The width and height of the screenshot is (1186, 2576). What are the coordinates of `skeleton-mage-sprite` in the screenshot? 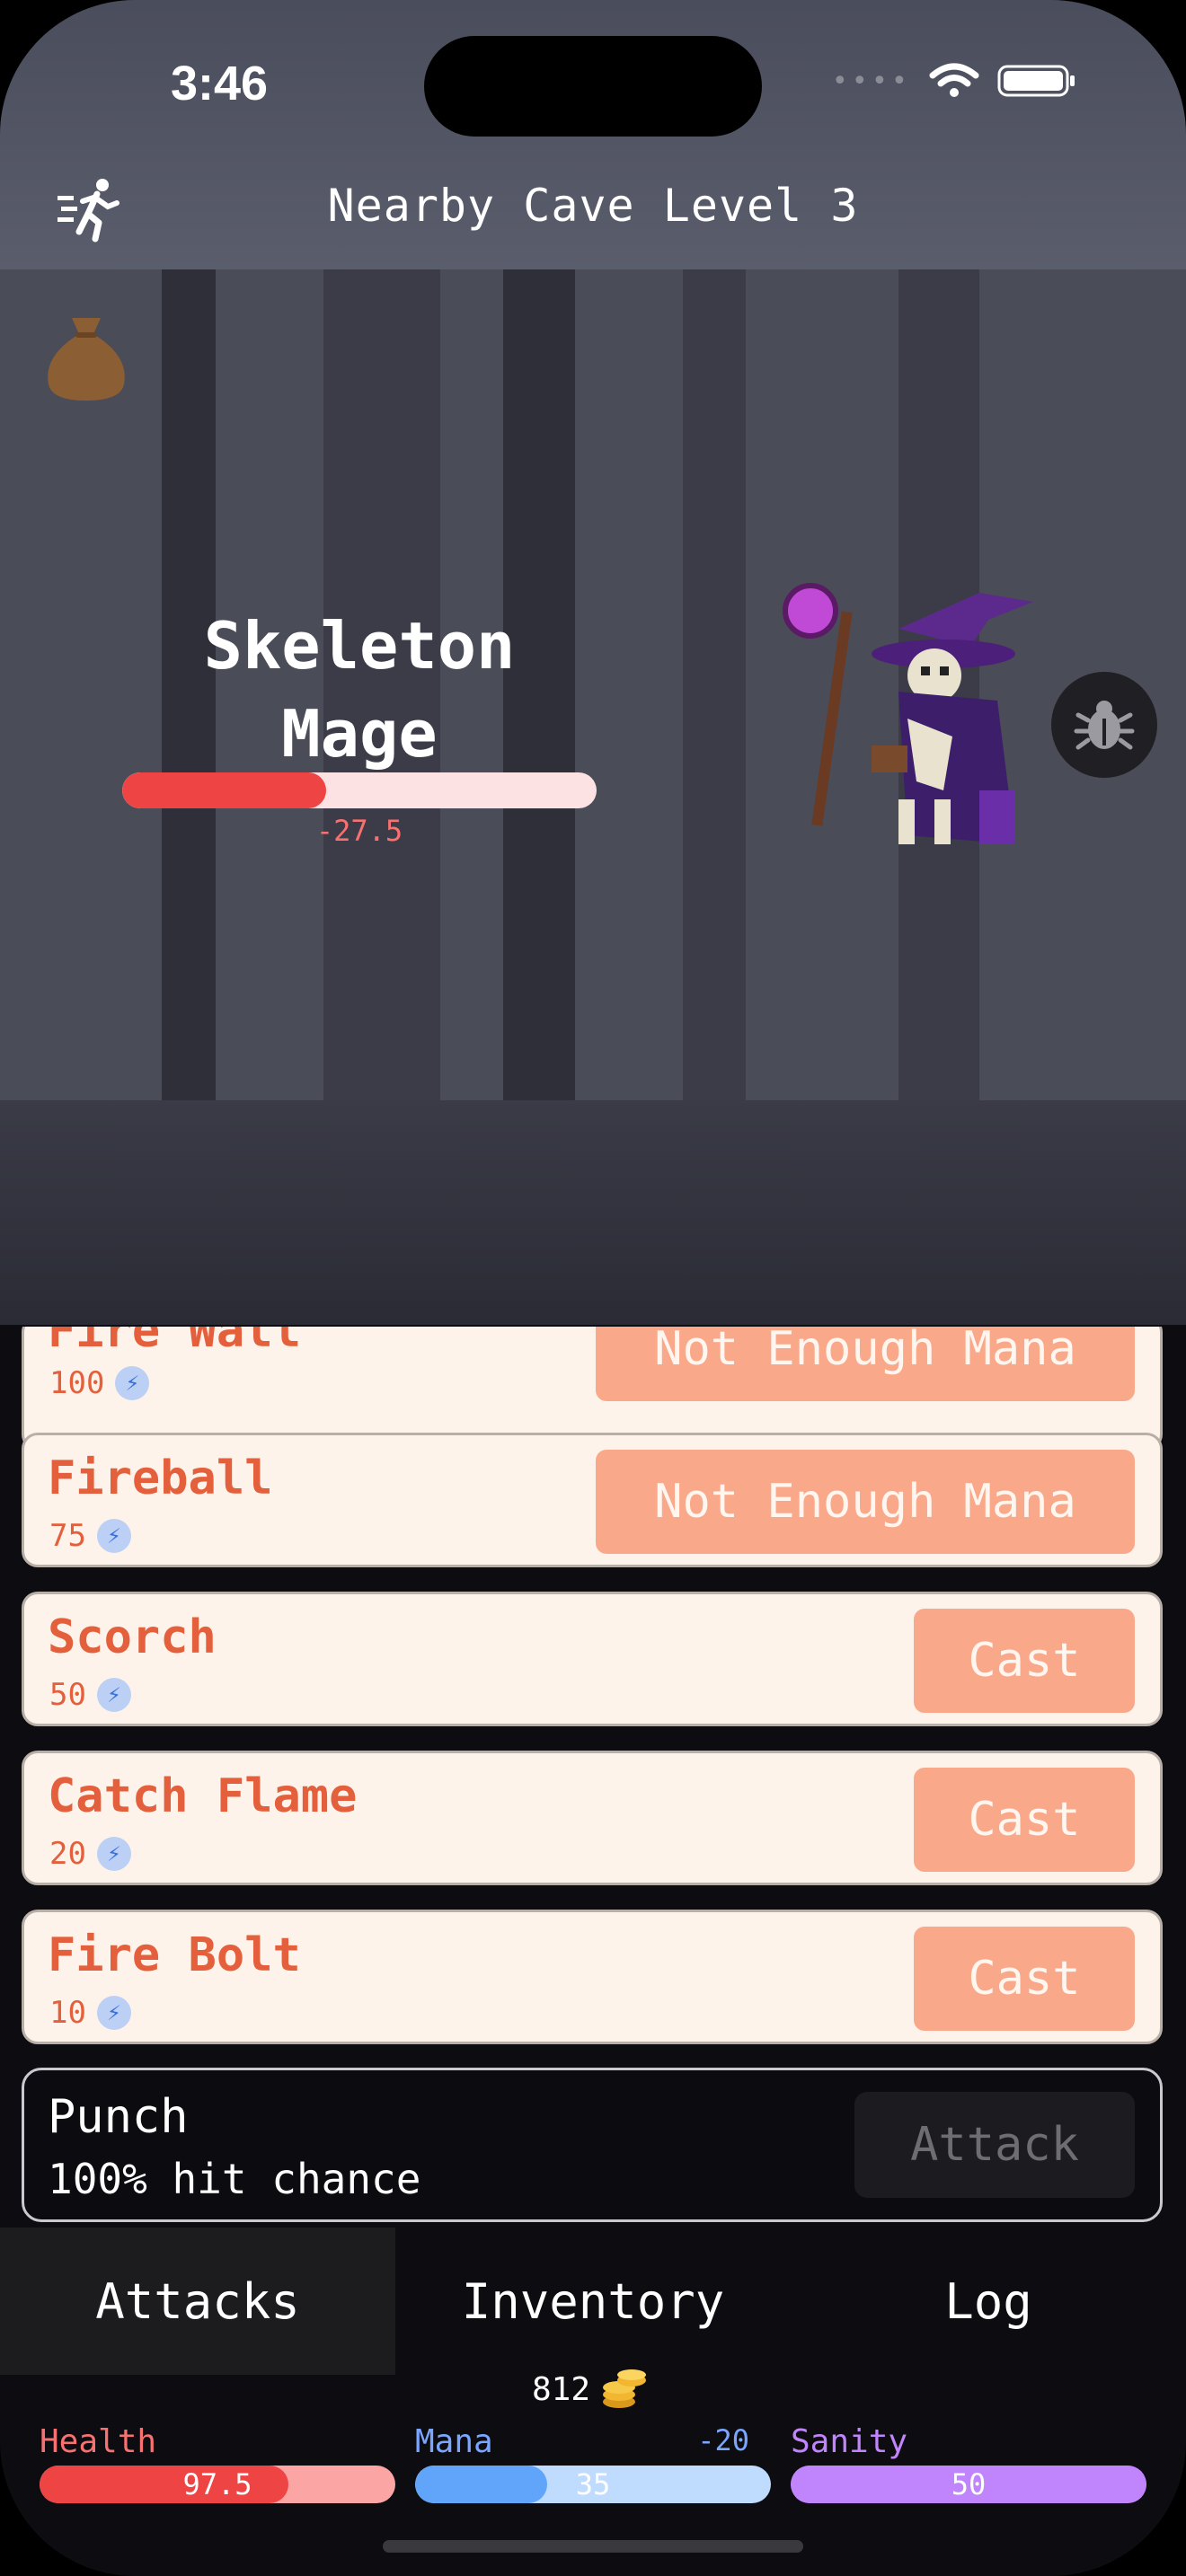 It's located at (921, 723).